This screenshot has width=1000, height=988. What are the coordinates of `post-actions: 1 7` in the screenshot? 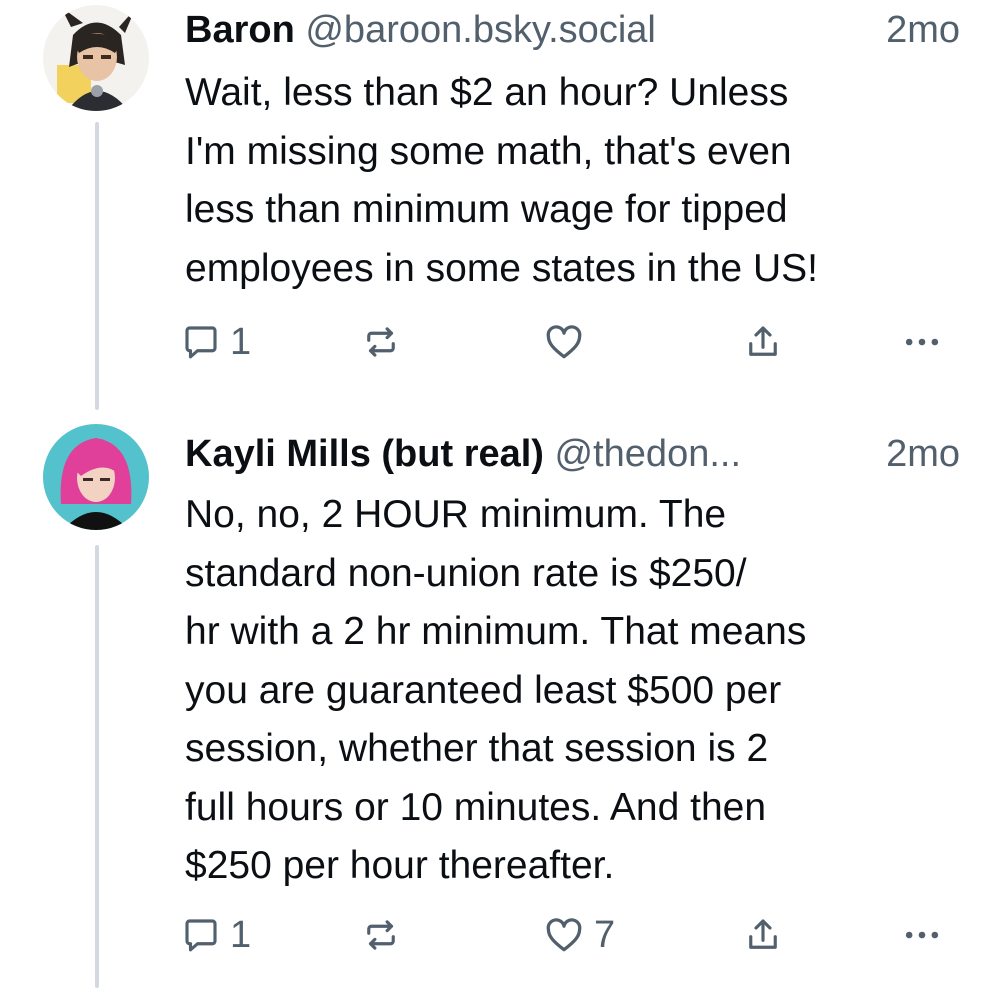 It's located at (570, 935).